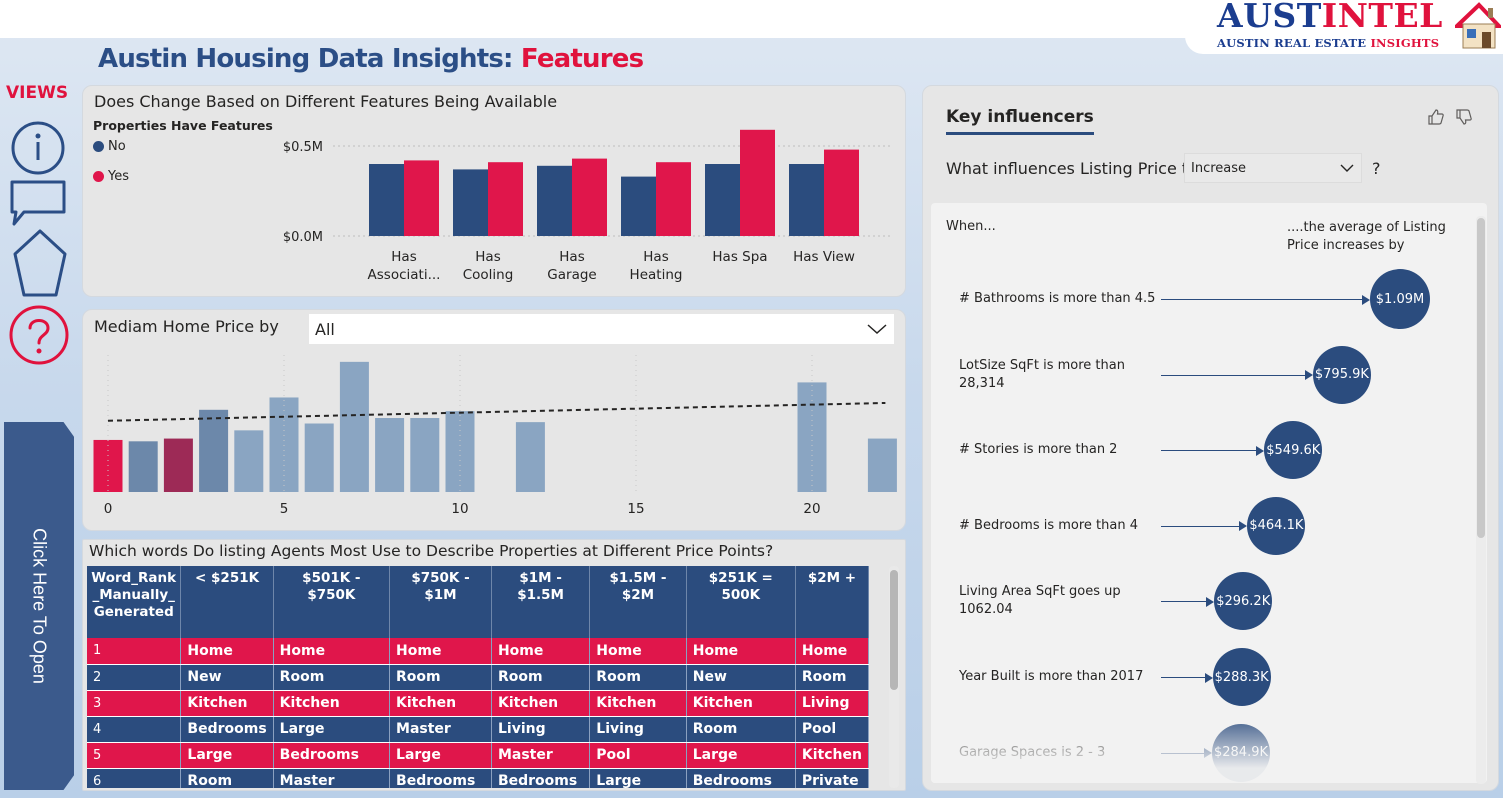 The width and height of the screenshot is (1503, 798). I want to click on column-header: < $251K, so click(227, 602).